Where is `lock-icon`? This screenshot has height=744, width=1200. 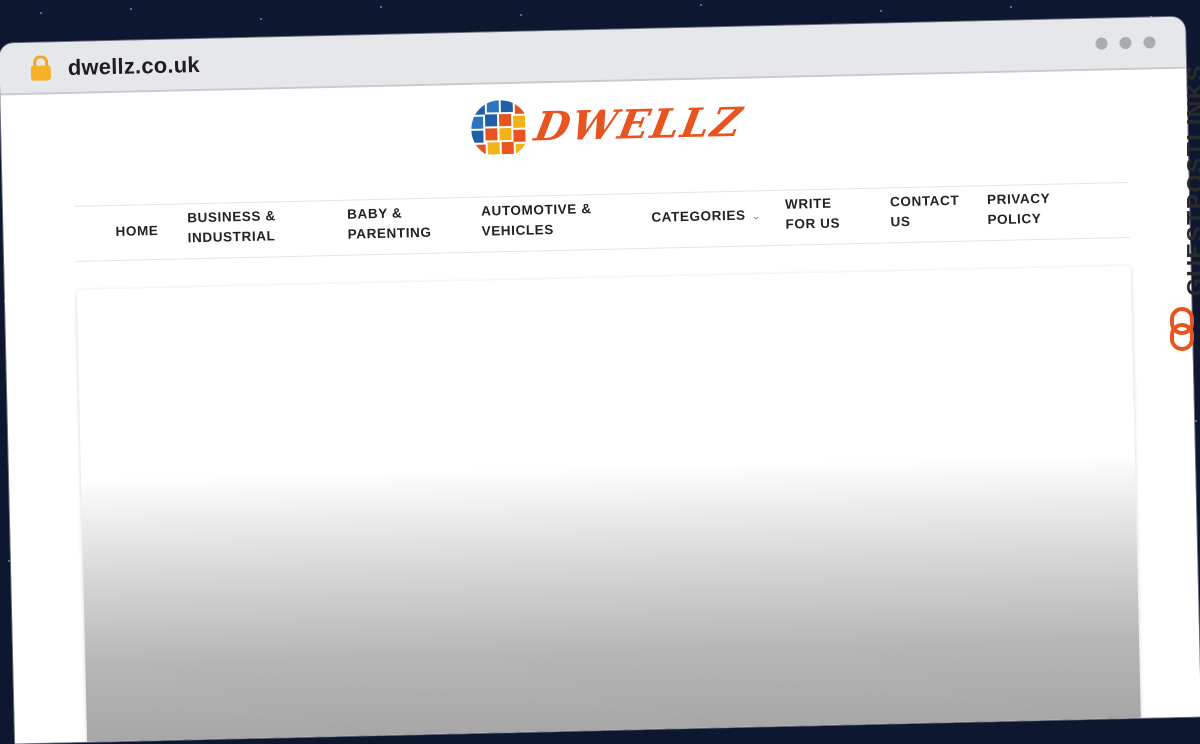 lock-icon is located at coordinates (41, 68).